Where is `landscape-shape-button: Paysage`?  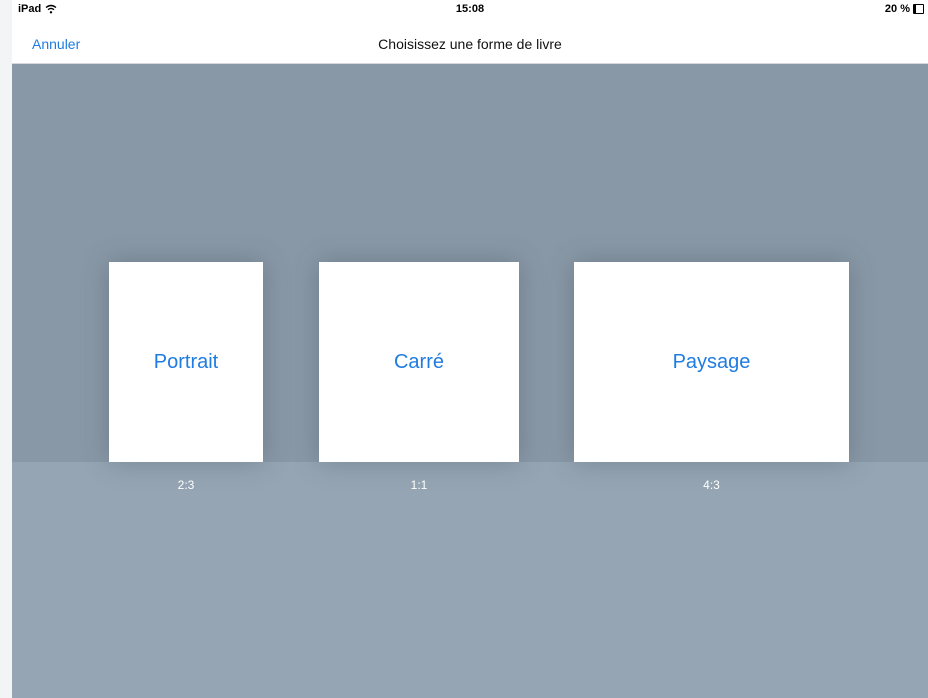 landscape-shape-button: Paysage is located at coordinates (711, 362).